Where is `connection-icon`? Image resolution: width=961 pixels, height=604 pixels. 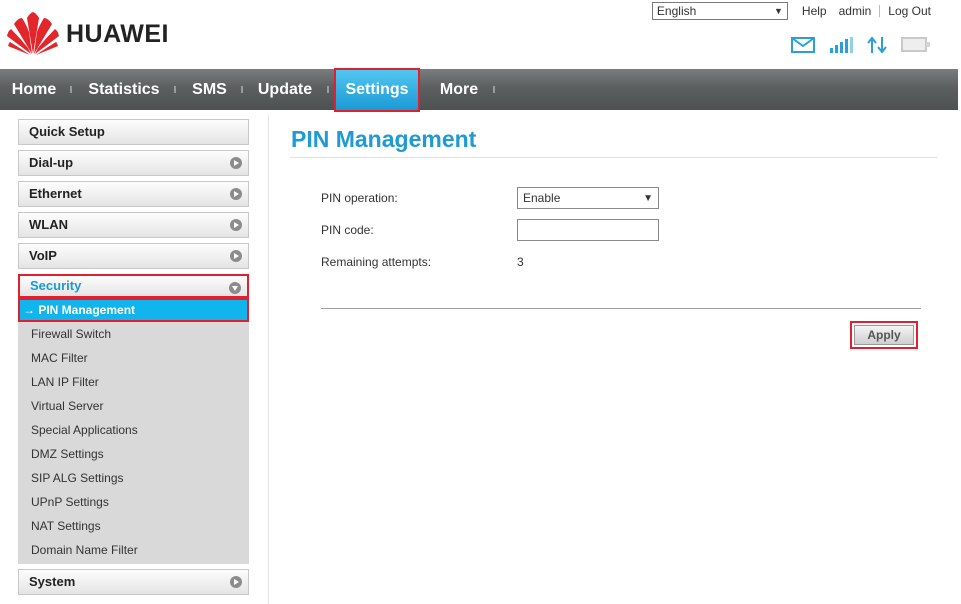
connection-icon is located at coordinates (915, 44).